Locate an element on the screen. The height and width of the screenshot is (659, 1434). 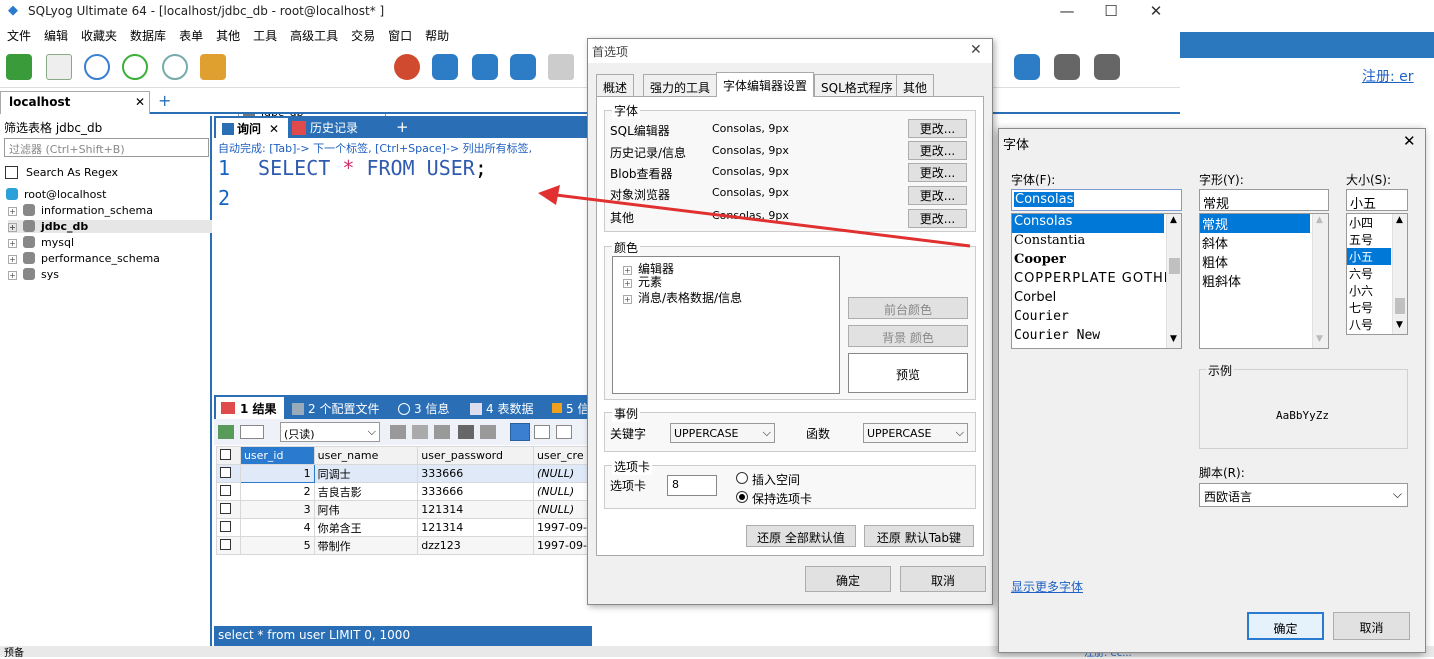
row-checkbox is located at coordinates (228, 491).